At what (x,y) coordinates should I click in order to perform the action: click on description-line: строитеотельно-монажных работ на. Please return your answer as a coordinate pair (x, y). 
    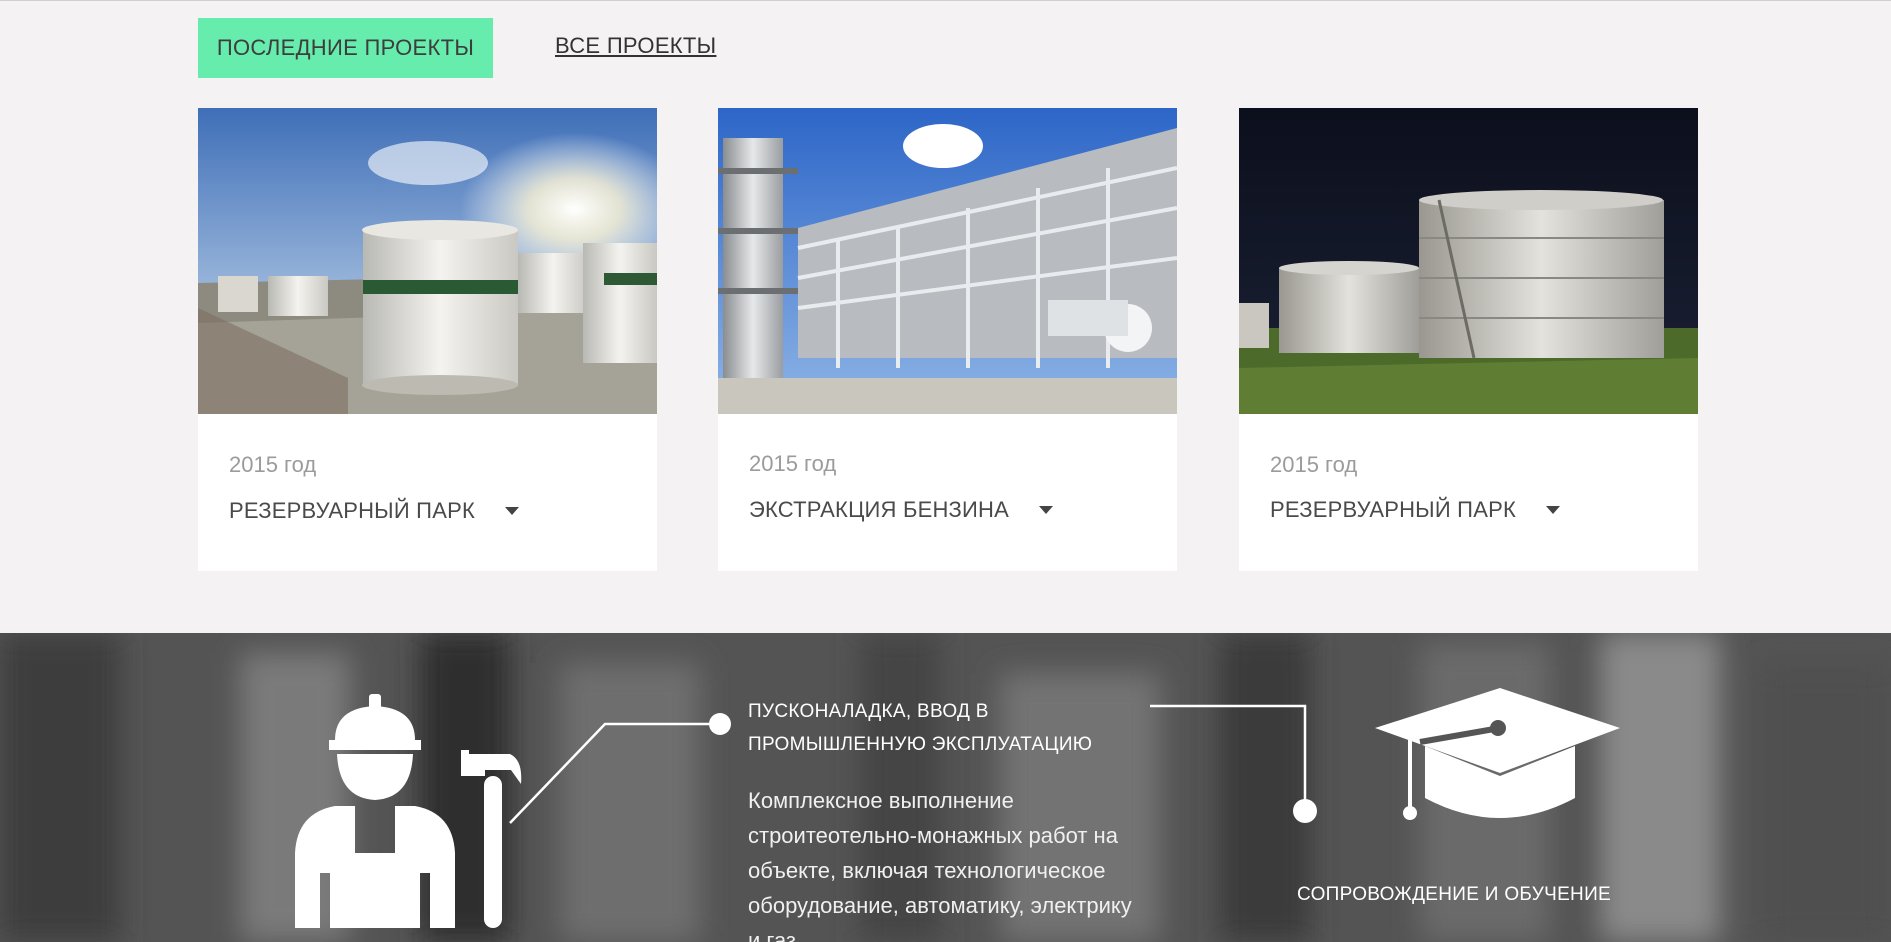
    Looking at the image, I should click on (933, 835).